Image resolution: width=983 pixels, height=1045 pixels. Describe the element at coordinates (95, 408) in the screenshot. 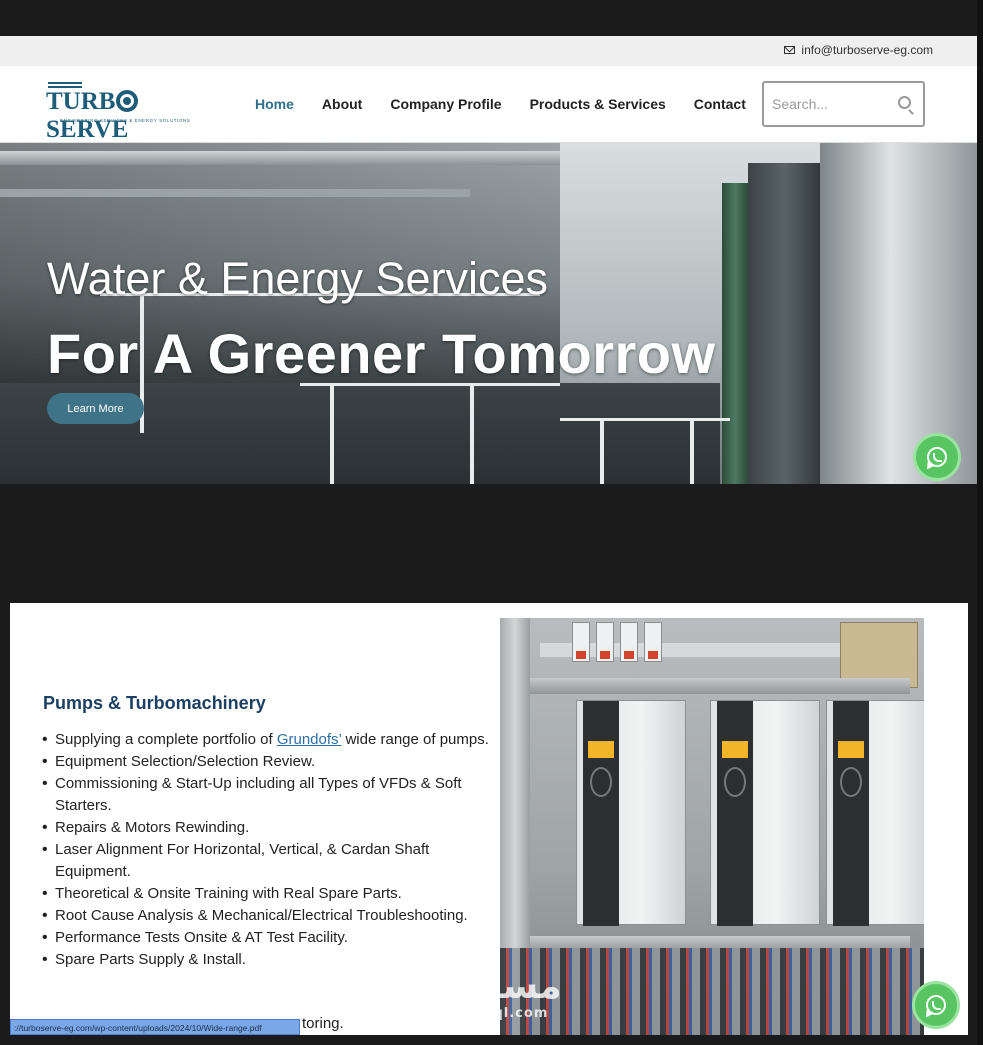

I see `learn-more-button: Learn More` at that location.